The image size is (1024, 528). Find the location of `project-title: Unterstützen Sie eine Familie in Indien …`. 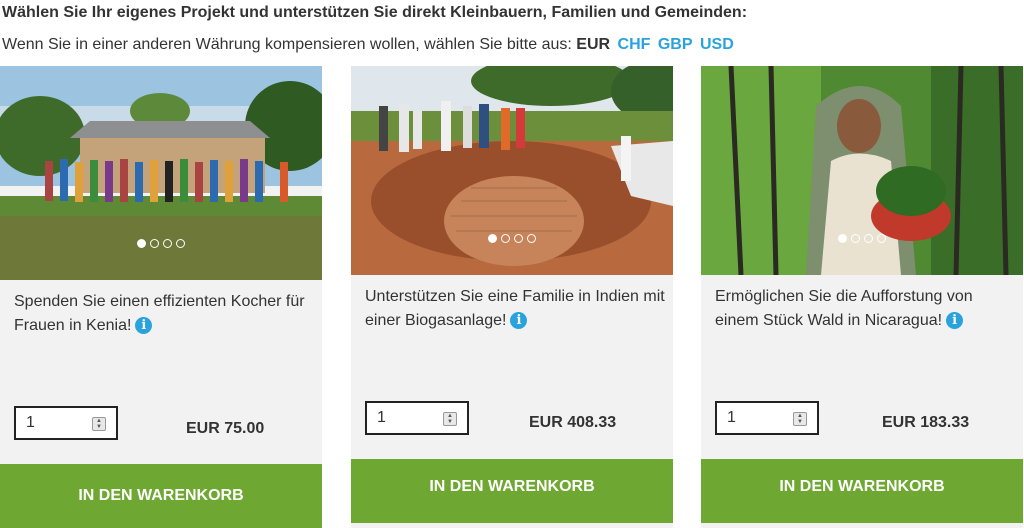

project-title: Unterstützen Sie eine Familie in Indien … is located at coordinates (515, 309).